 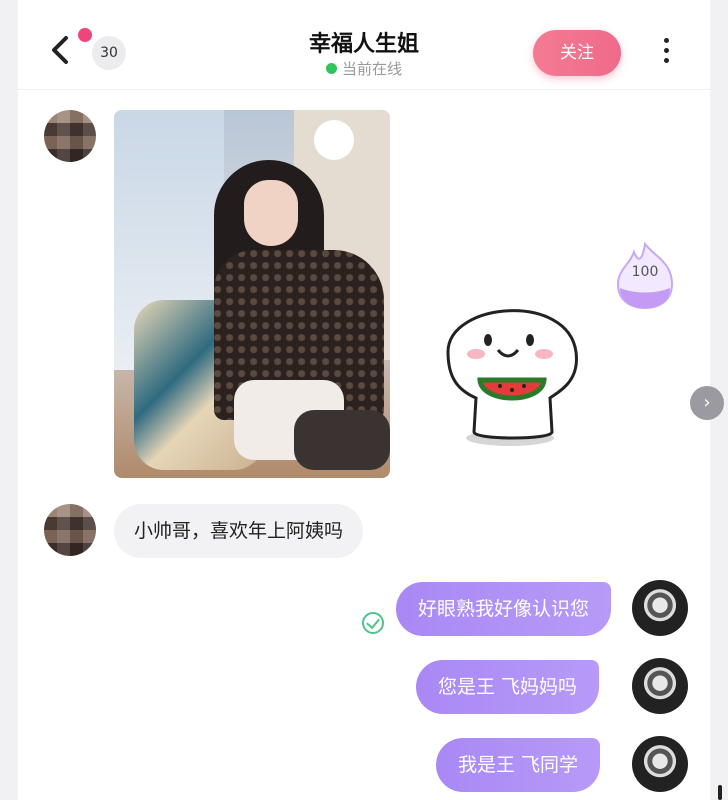 What do you see at coordinates (109, 53) in the screenshot?
I see `unread-count-badge: 30` at bounding box center [109, 53].